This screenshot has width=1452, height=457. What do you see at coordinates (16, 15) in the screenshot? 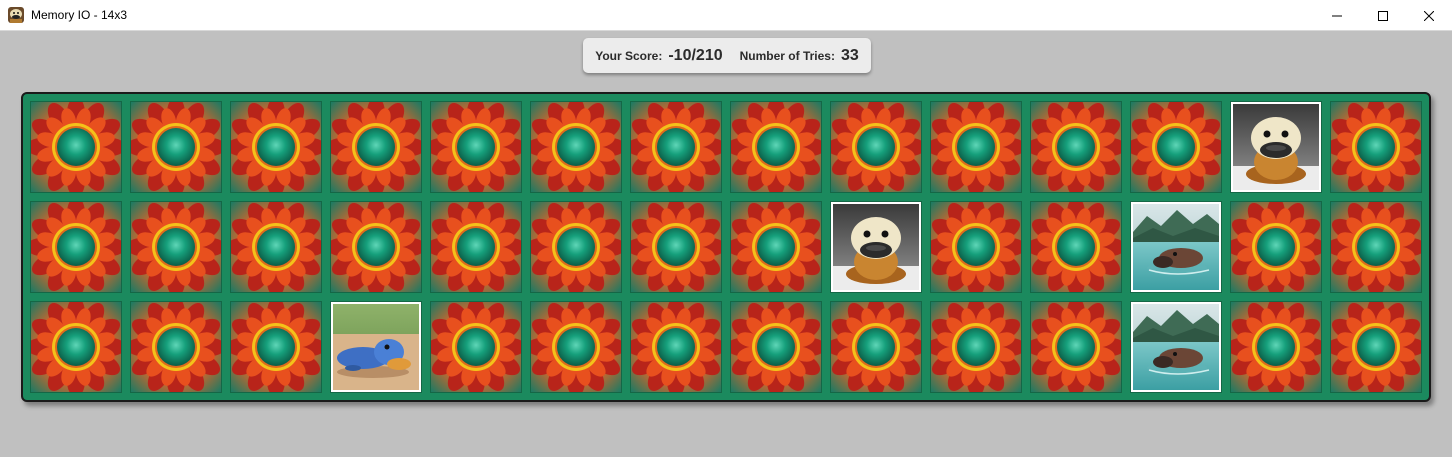
I see `platypus-app-icon` at bounding box center [16, 15].